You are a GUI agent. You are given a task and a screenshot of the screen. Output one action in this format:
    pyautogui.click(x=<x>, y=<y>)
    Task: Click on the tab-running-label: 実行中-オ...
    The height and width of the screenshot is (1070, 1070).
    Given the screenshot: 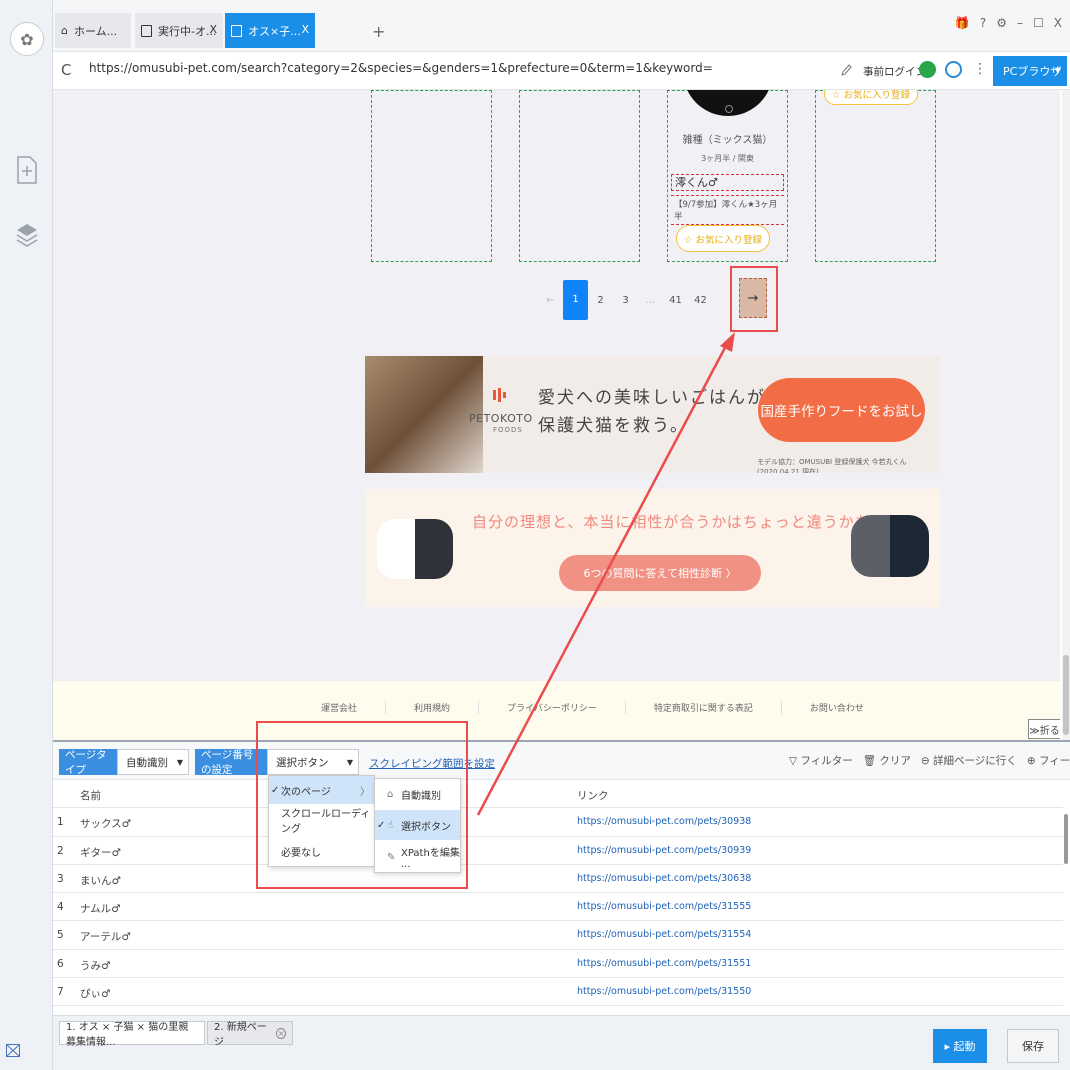 What is the action you would take?
    pyautogui.click(x=187, y=31)
    